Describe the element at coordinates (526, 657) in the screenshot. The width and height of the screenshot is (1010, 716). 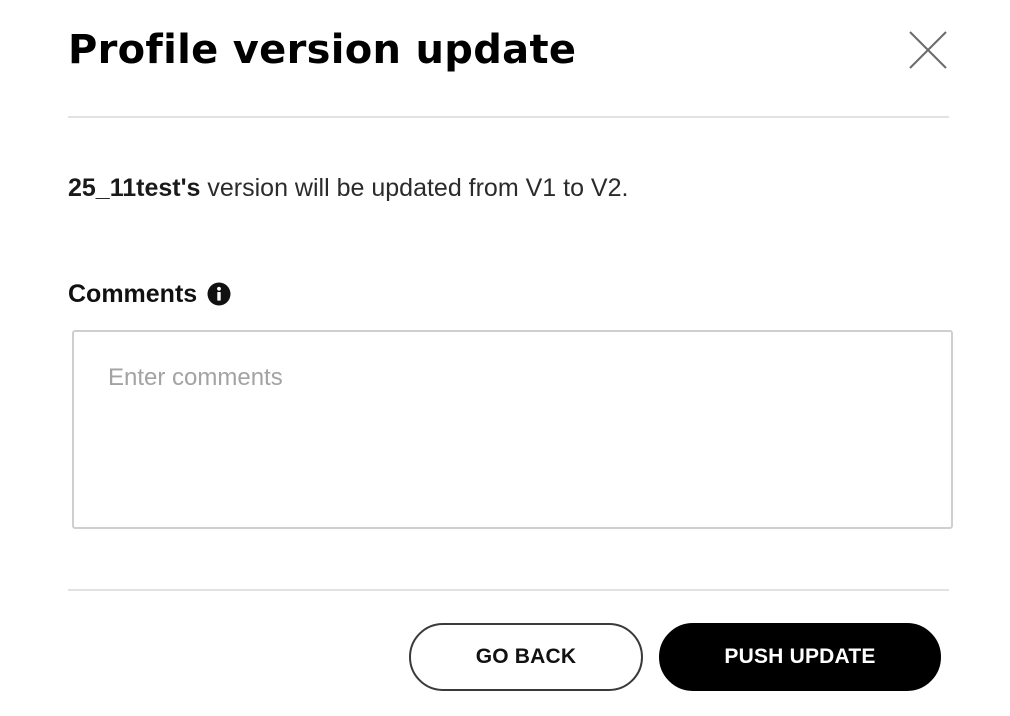
I see `go-back-button: GO BACK` at that location.